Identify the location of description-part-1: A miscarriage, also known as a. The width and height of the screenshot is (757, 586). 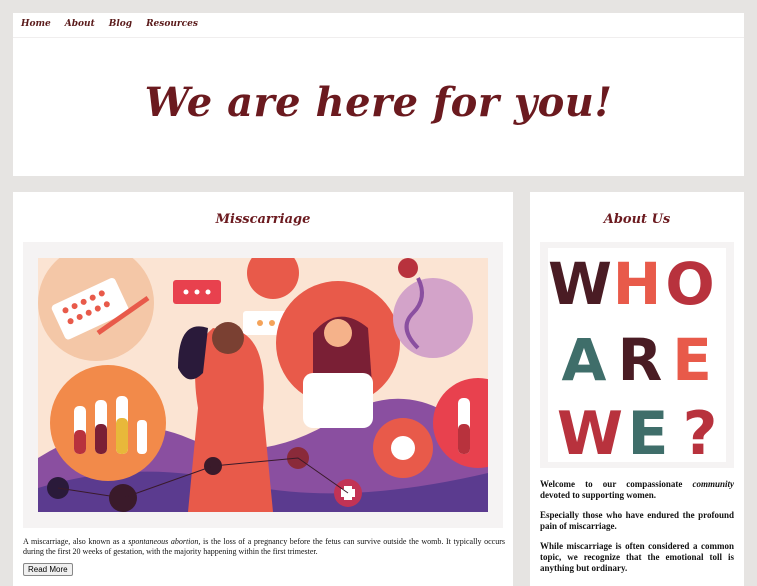
(76, 541).